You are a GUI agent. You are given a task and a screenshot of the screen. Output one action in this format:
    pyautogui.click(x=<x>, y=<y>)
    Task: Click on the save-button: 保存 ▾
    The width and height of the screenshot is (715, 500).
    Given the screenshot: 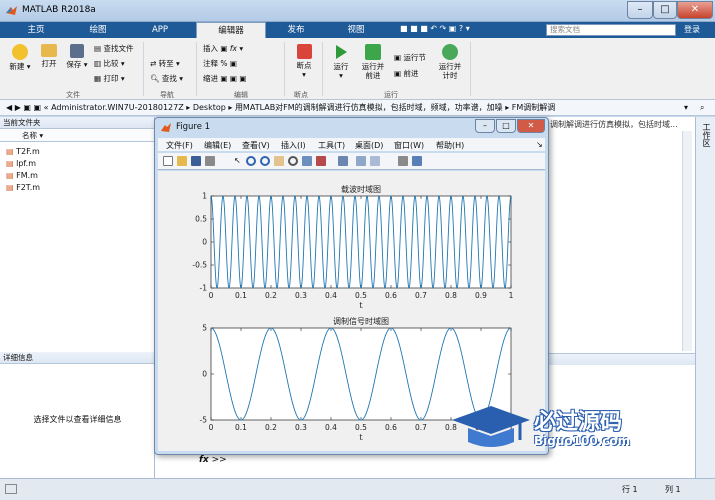 What is the action you would take?
    pyautogui.click(x=77, y=56)
    